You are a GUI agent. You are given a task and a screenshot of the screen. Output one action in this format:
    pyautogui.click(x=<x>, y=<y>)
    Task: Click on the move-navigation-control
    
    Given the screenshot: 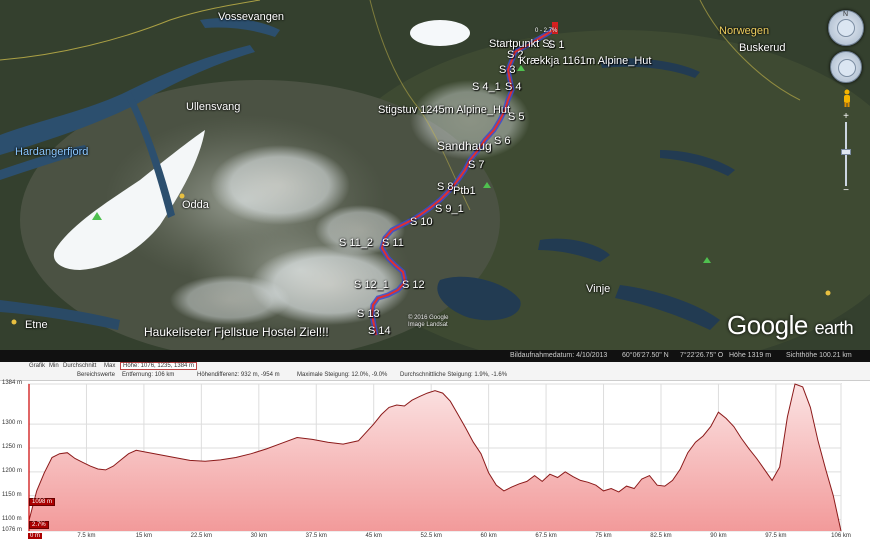 What is the action you would take?
    pyautogui.click(x=846, y=67)
    